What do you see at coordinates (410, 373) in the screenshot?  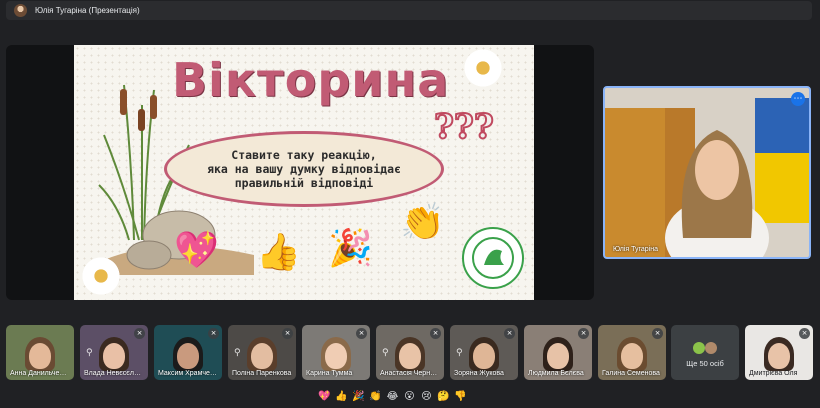 I see `participant-name: Анастасія Чернова` at bounding box center [410, 373].